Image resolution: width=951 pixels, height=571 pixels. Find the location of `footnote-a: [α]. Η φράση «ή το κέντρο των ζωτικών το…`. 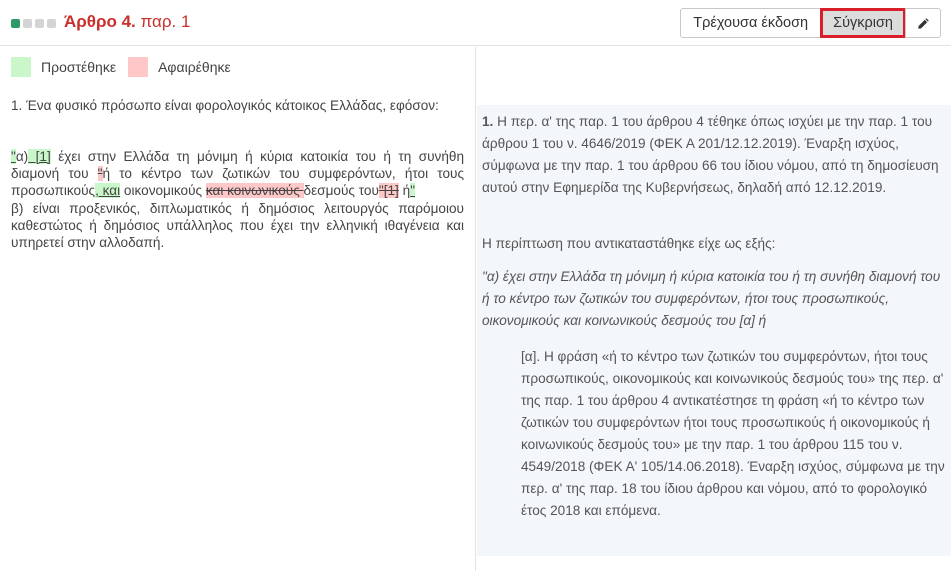

footnote-a: [α]. Η φράση «ή το κέντρο των ζωτικών το… is located at coordinates (733, 433).